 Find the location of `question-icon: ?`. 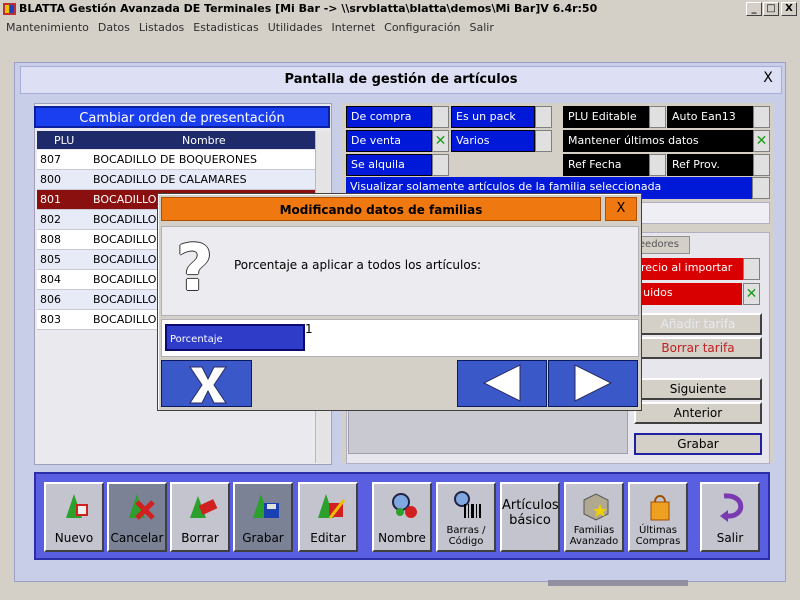

question-icon: ? is located at coordinates (195, 269).